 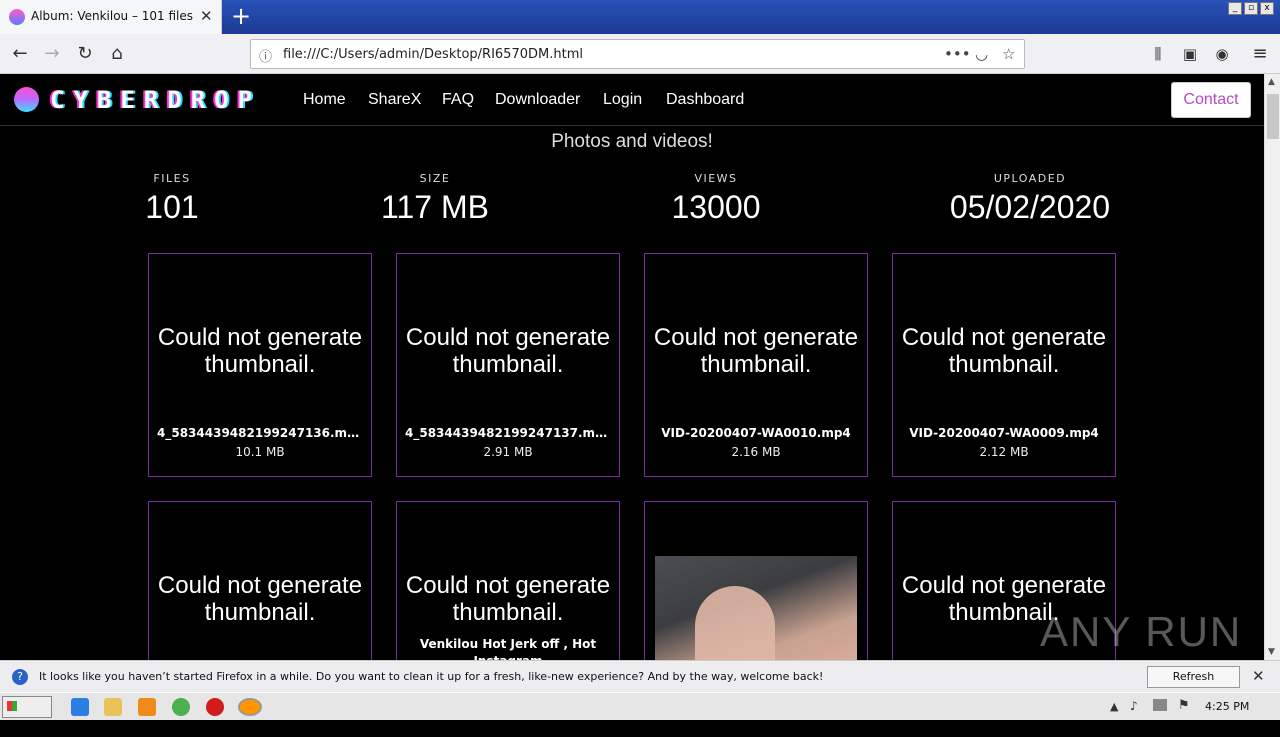 What do you see at coordinates (1114, 706) in the screenshot?
I see `tray-expand-icon: ▲` at bounding box center [1114, 706].